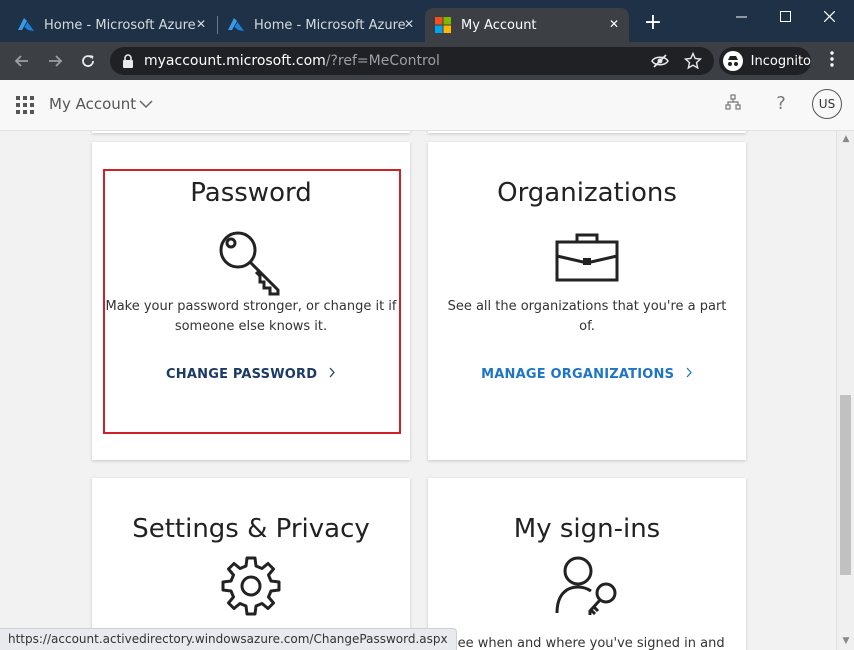 The width and height of the screenshot is (854, 650). Describe the element at coordinates (827, 104) in the screenshot. I see `avatar: US` at that location.